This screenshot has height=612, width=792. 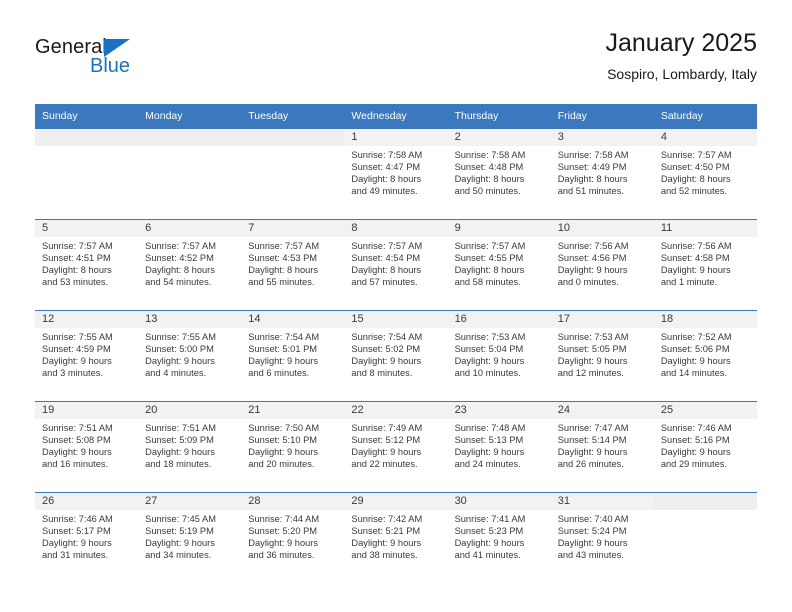 What do you see at coordinates (682, 74) in the screenshot?
I see `page-subtitle: Sospiro, Lombardy, Italy` at bounding box center [682, 74].